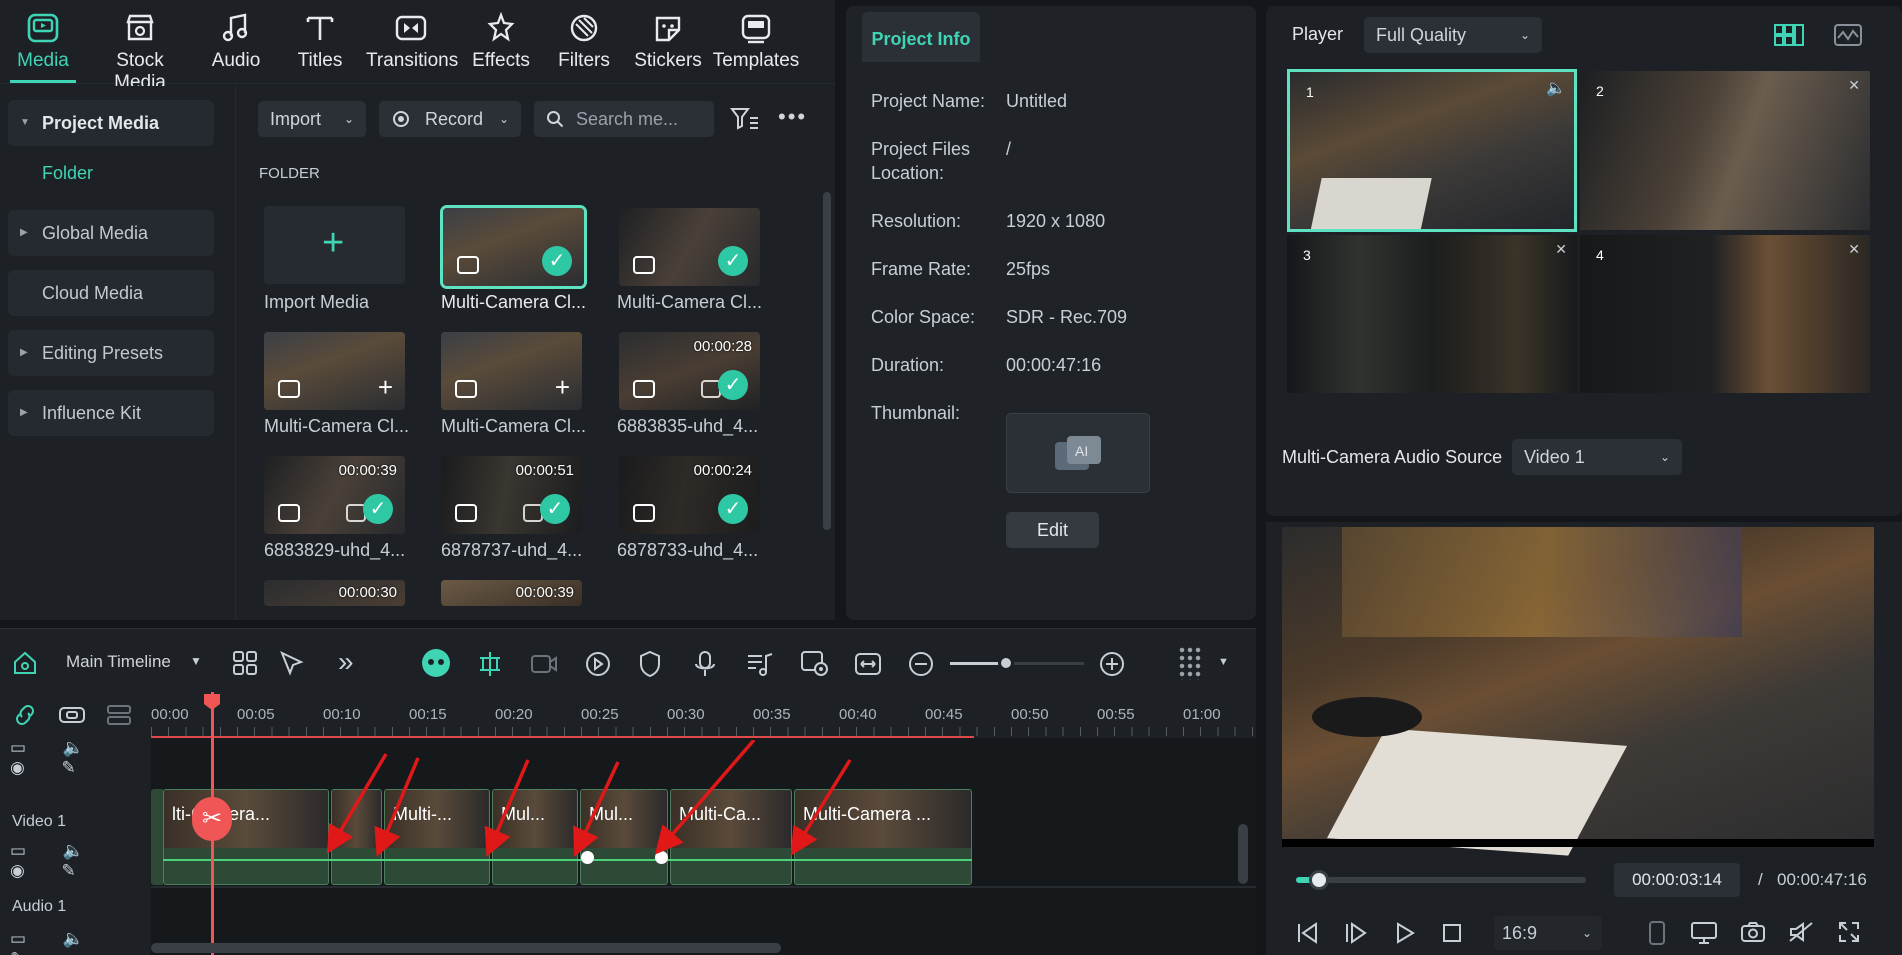 The height and width of the screenshot is (955, 1902). I want to click on sidebar-item-editing-presets: ▶ Editing Presets, so click(111, 353).